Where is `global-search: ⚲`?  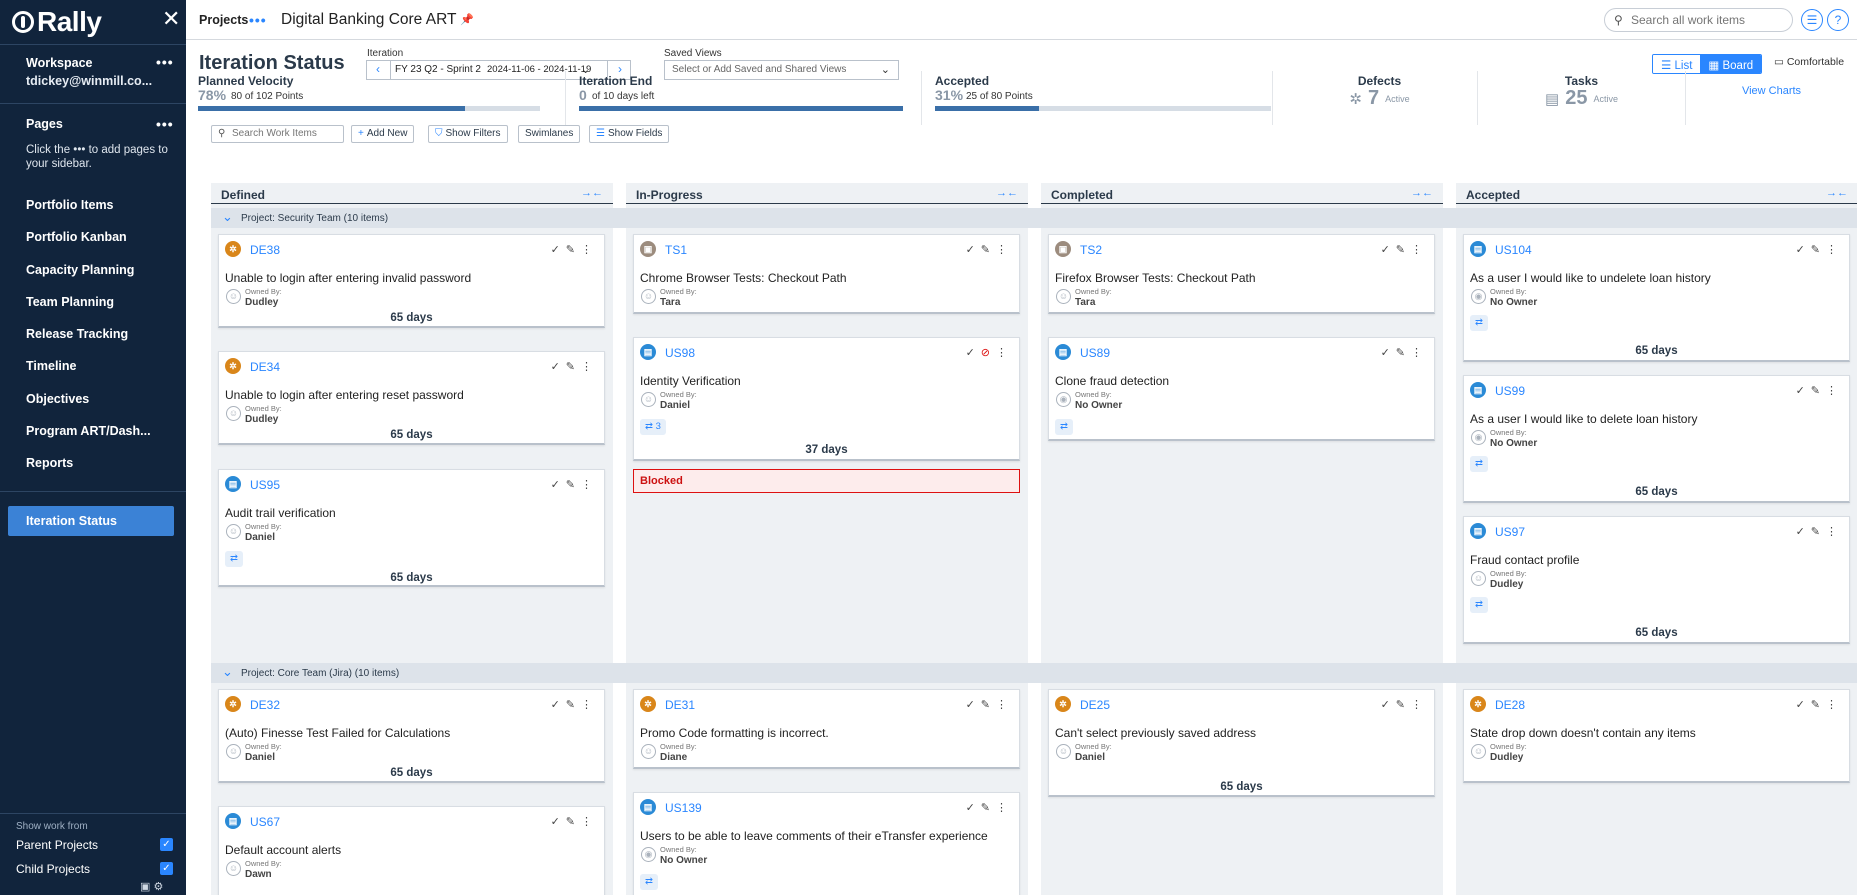 global-search: ⚲ is located at coordinates (1698, 20).